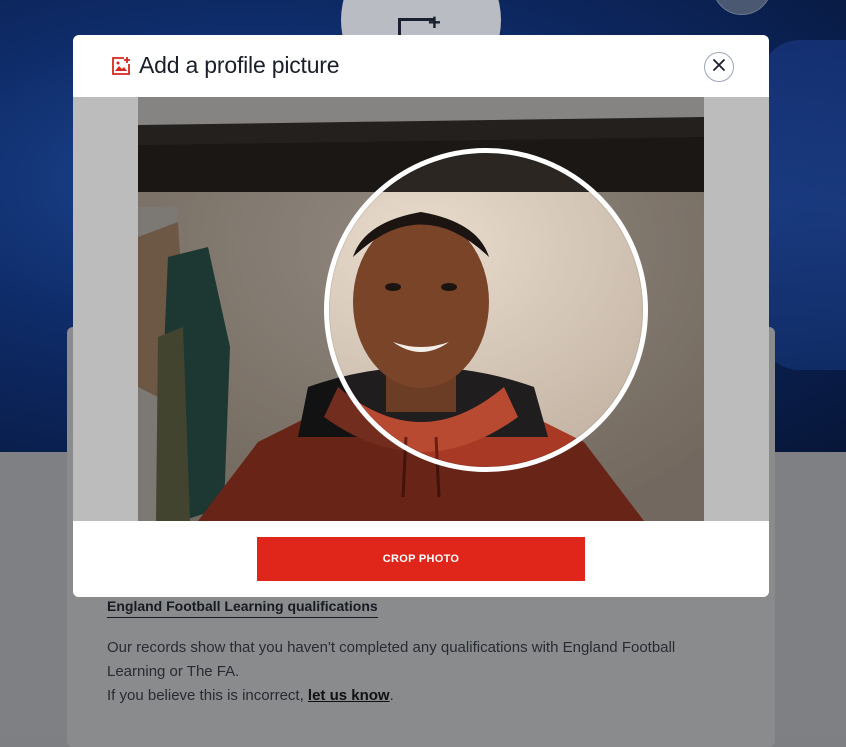 Image resolution: width=846 pixels, height=747 pixels. Describe the element at coordinates (242, 608) in the screenshot. I see `qualifications-heading: England Football Learning qualifications` at that location.